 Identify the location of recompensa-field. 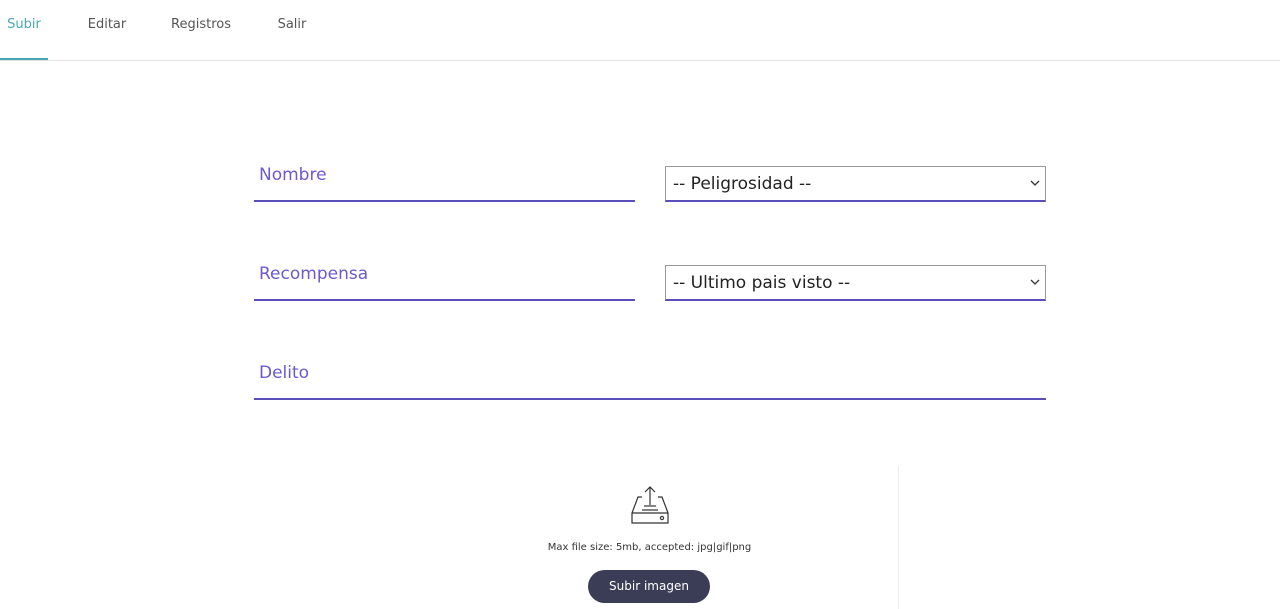
(444, 275).